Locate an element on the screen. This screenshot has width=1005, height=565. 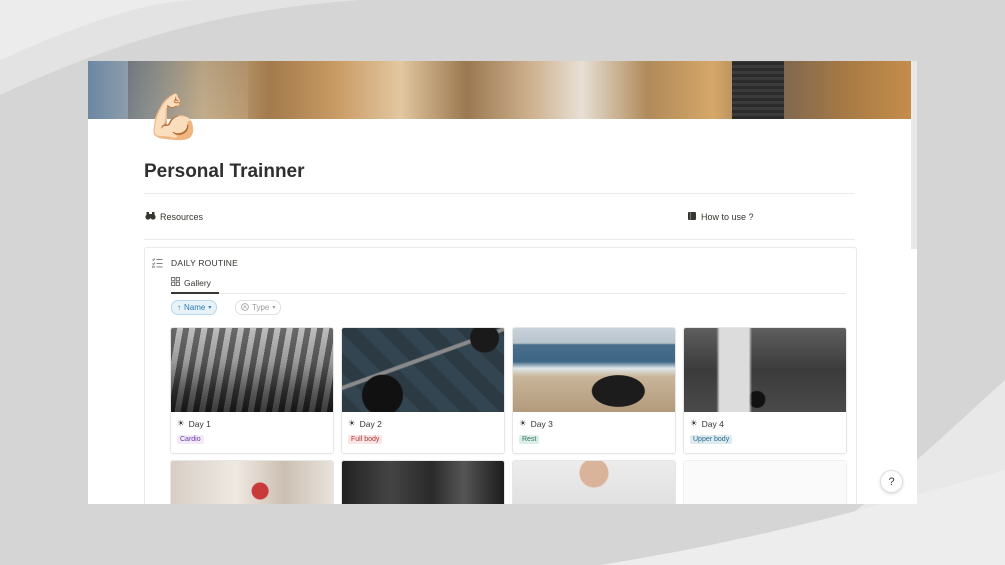
card-title-text: Day 4 is located at coordinates (712, 423).